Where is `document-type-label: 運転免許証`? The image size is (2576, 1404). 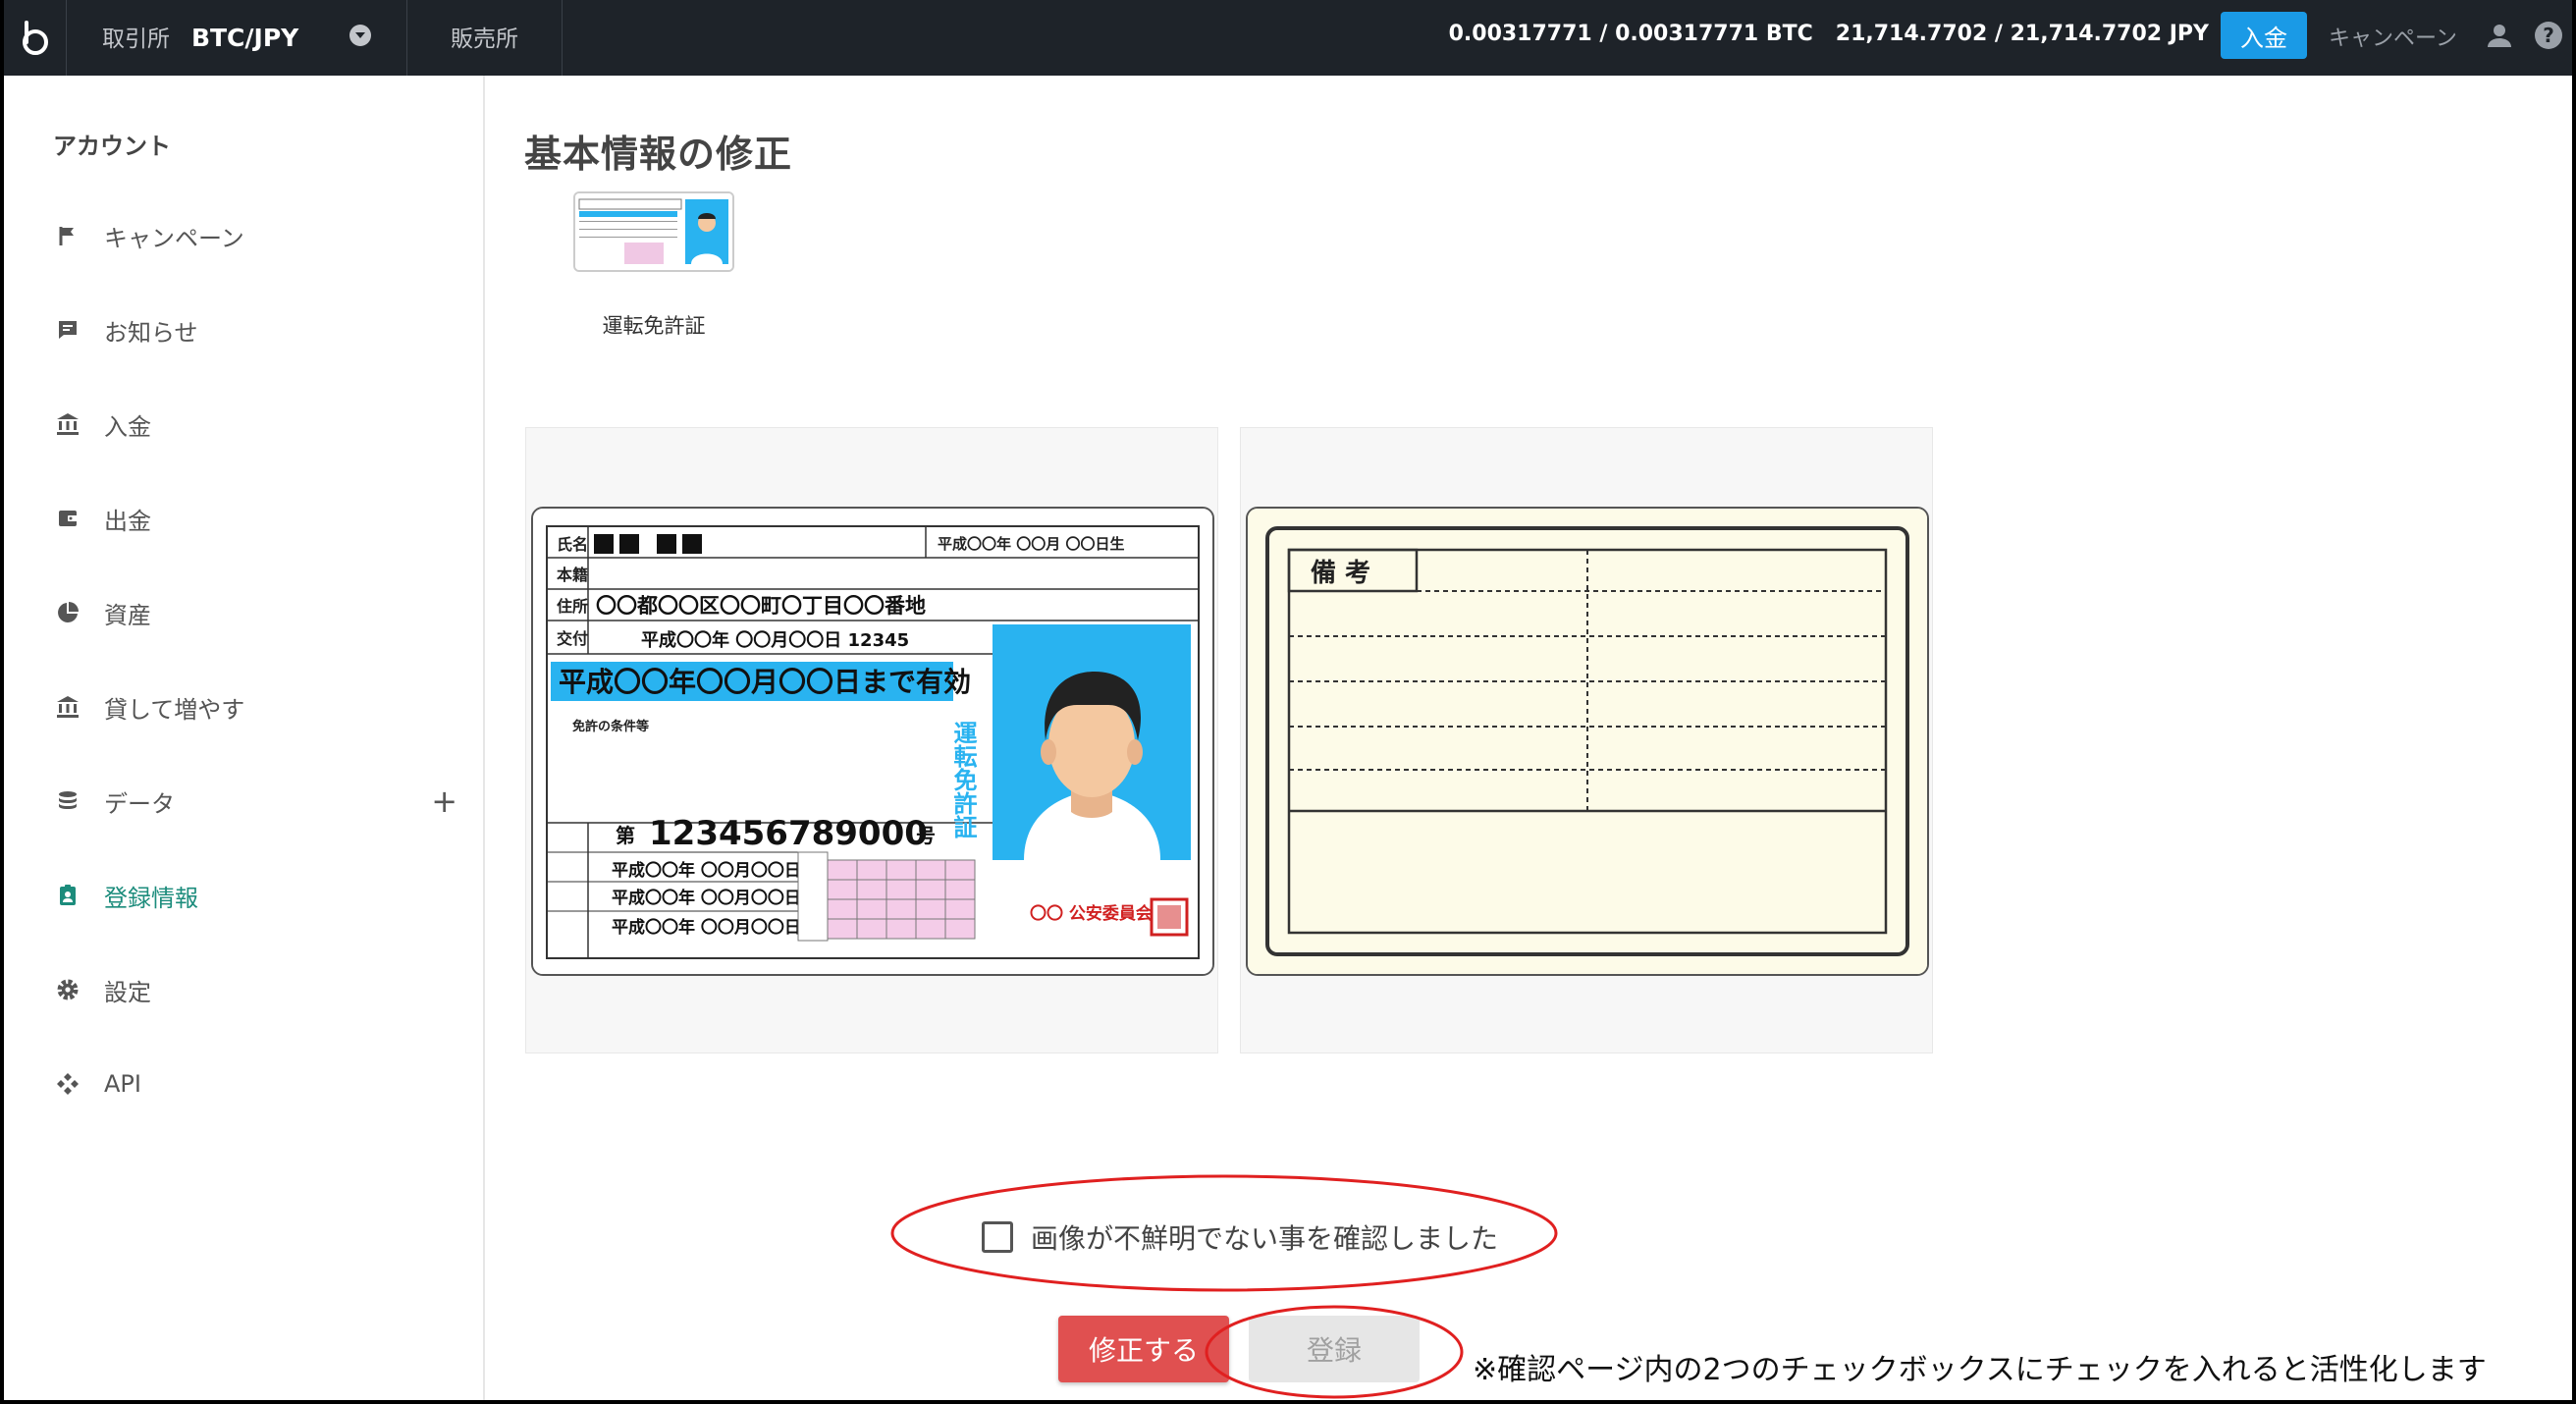
document-type-label: 運転免許証 is located at coordinates (654, 326).